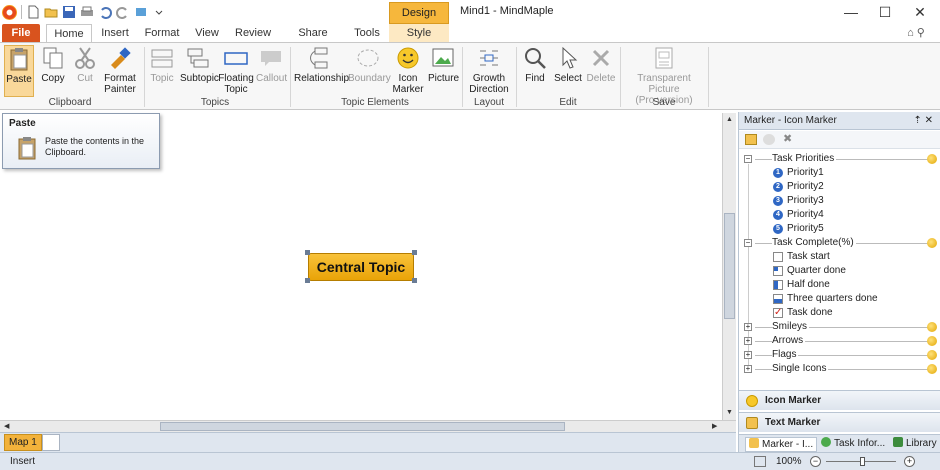 The height and width of the screenshot is (470, 940). What do you see at coordinates (601, 64) in the screenshot?
I see `delete-button: Delete` at bounding box center [601, 64].